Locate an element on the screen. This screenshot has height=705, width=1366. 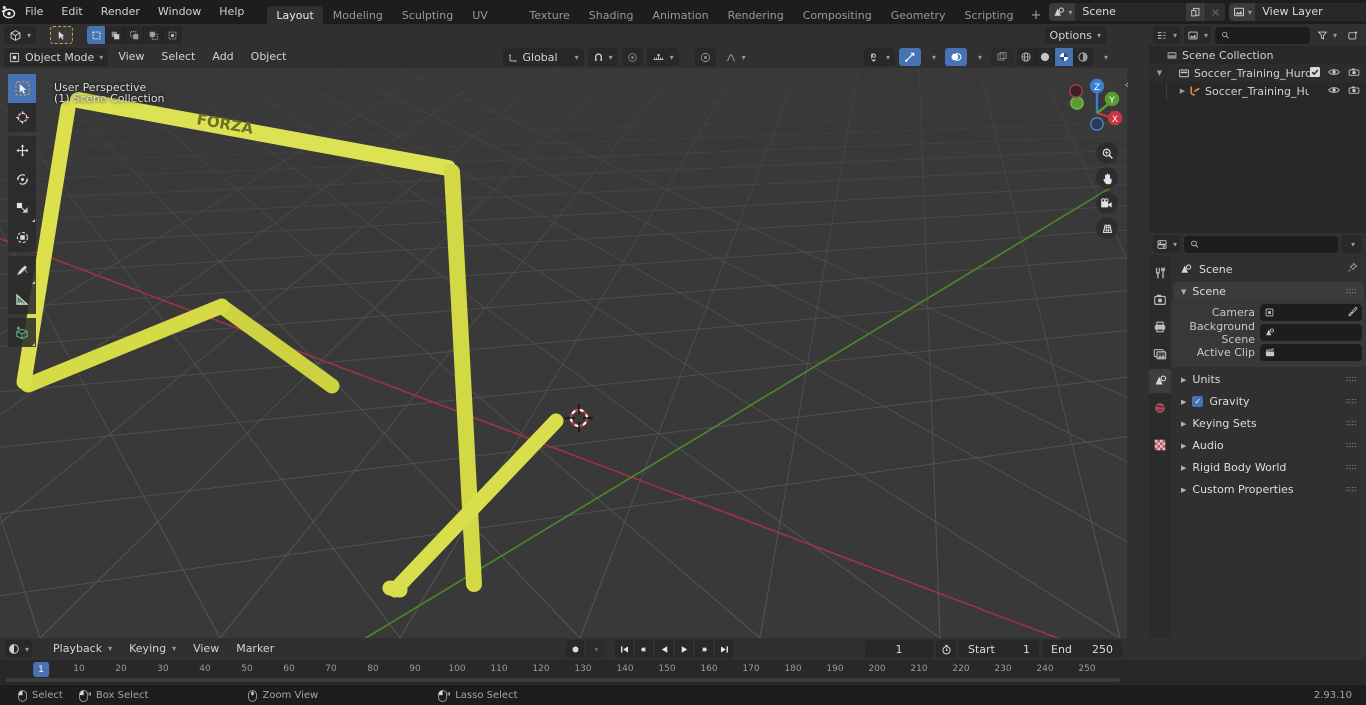
timeline-horizontal-scrollbar is located at coordinates (563, 680).